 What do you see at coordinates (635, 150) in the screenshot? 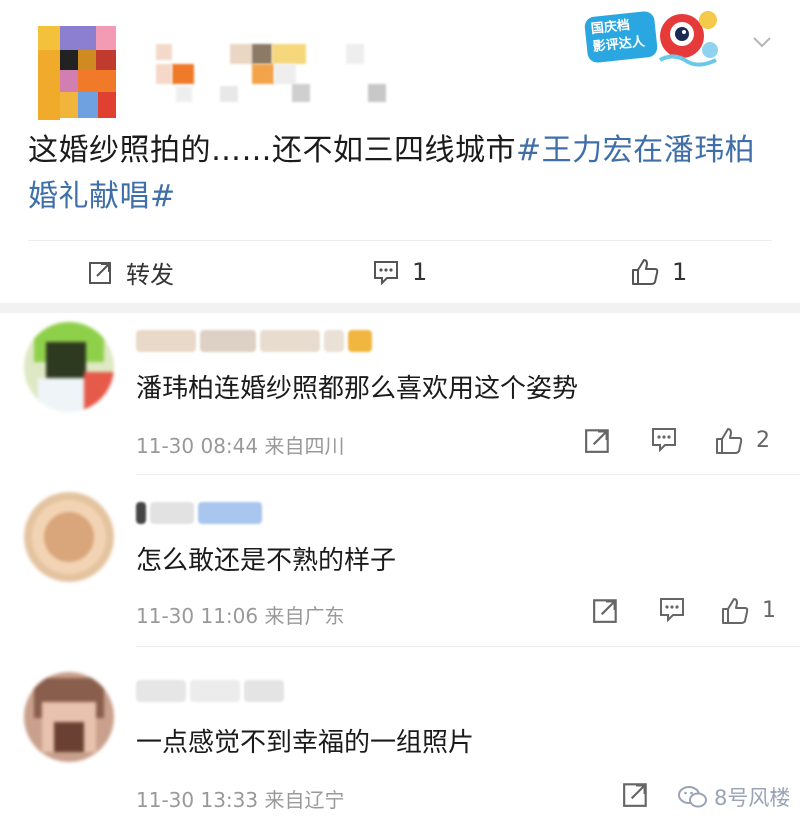
I see `hashtag-part-1: #王力宏在潘玮柏` at bounding box center [635, 150].